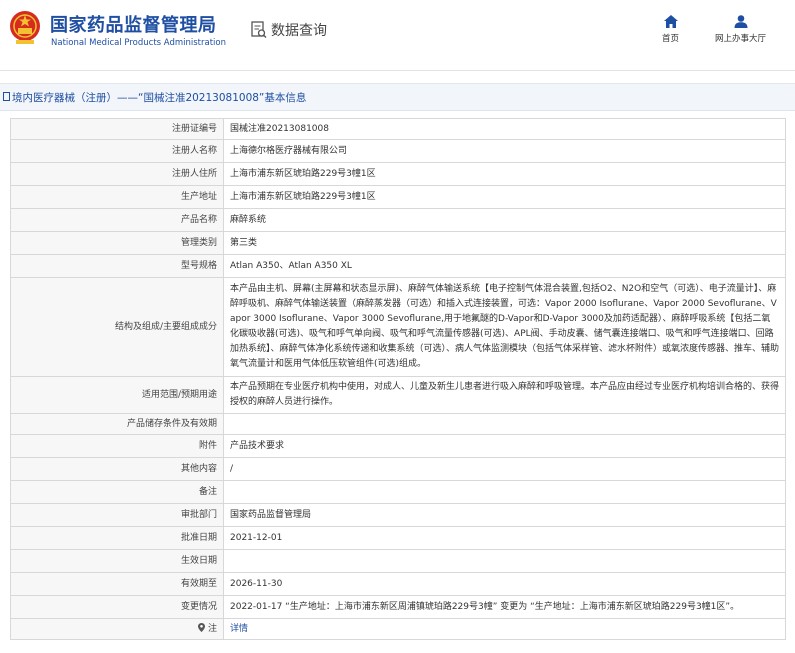  What do you see at coordinates (212, 628) in the screenshot?
I see `row-label: 注` at bounding box center [212, 628].